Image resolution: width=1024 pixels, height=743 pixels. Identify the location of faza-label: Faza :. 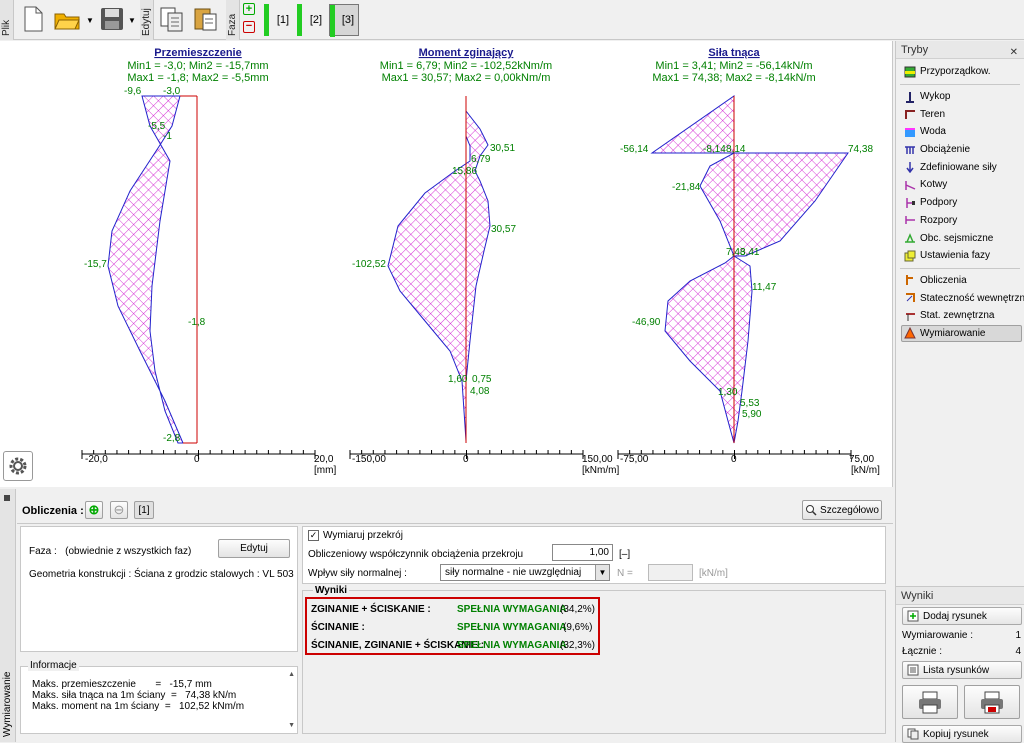
(43, 551).